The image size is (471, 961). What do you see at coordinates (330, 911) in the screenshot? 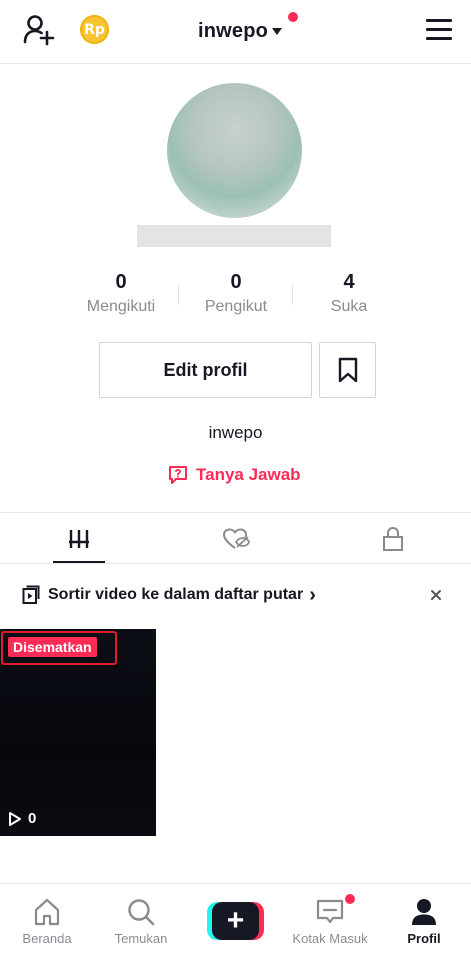
I see `inbox-icon` at bounding box center [330, 911].